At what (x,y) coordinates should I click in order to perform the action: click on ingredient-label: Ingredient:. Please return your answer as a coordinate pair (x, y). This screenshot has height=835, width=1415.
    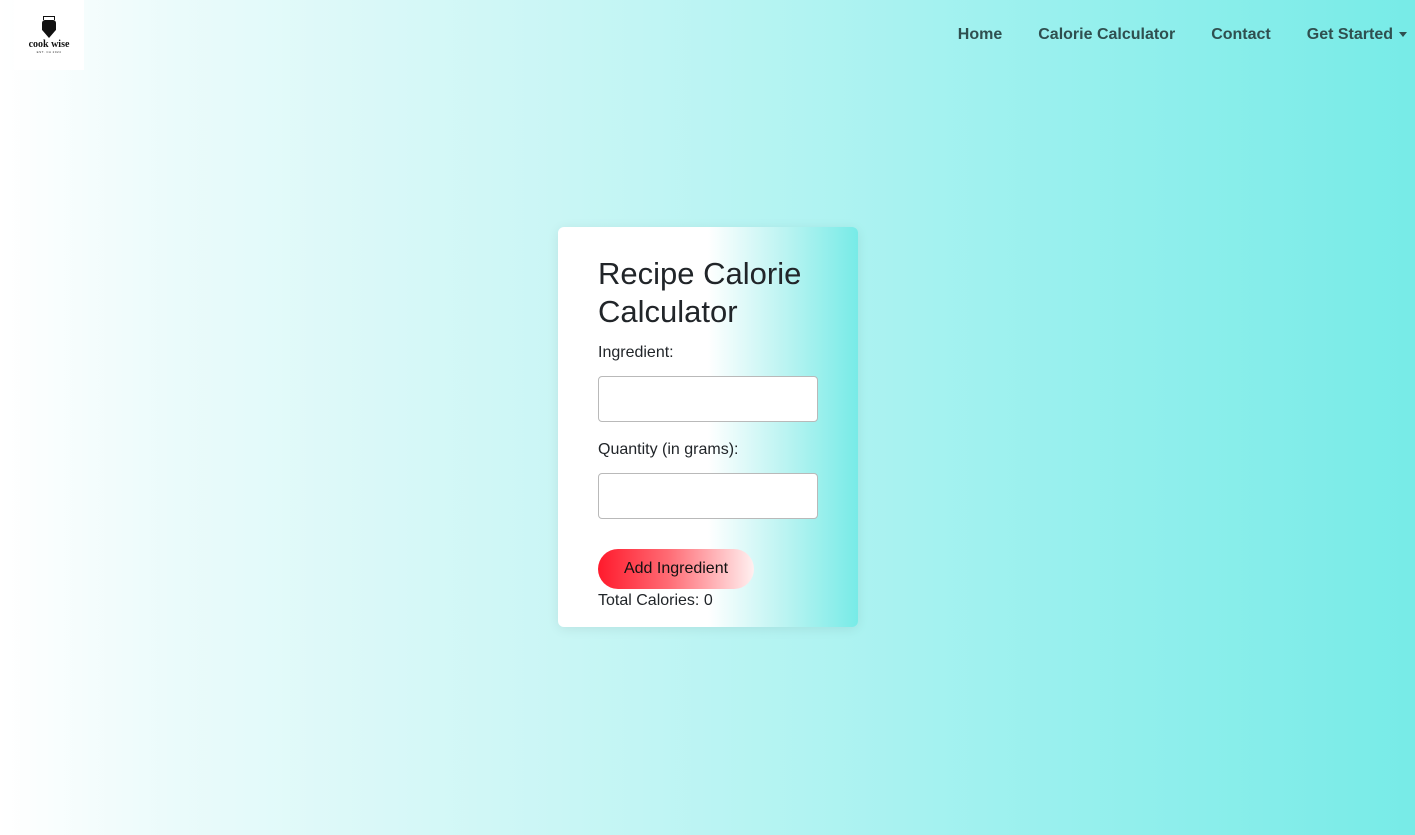
    Looking at the image, I should click on (636, 352).